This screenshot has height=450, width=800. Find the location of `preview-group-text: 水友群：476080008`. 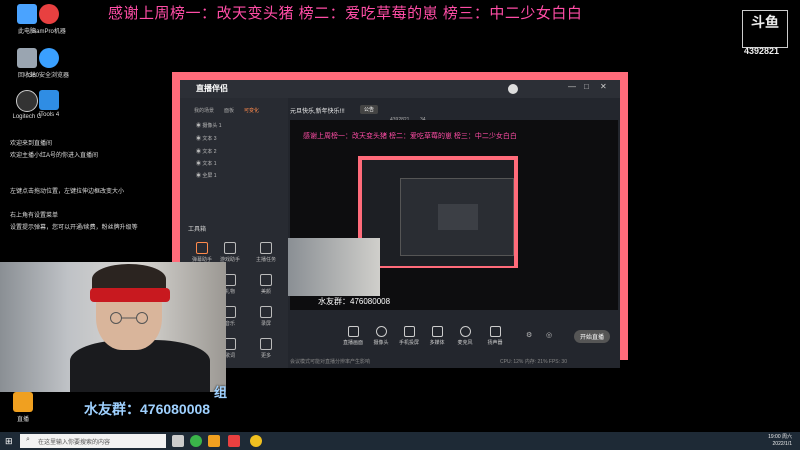

preview-group-text: 水友群：476080008 is located at coordinates (354, 301).